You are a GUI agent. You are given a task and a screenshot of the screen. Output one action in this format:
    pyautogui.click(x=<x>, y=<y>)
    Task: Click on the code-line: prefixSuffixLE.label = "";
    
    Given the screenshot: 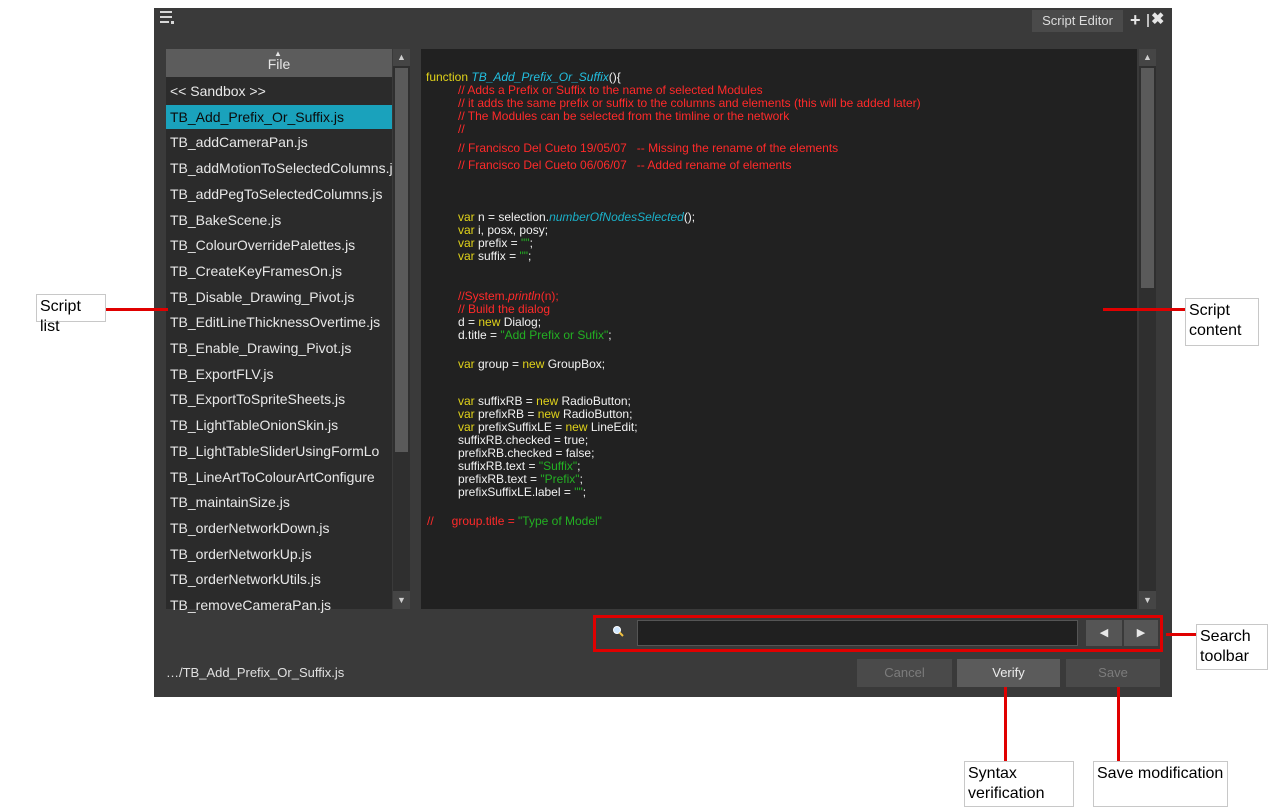 What is the action you would take?
    pyautogui.click(x=522, y=492)
    